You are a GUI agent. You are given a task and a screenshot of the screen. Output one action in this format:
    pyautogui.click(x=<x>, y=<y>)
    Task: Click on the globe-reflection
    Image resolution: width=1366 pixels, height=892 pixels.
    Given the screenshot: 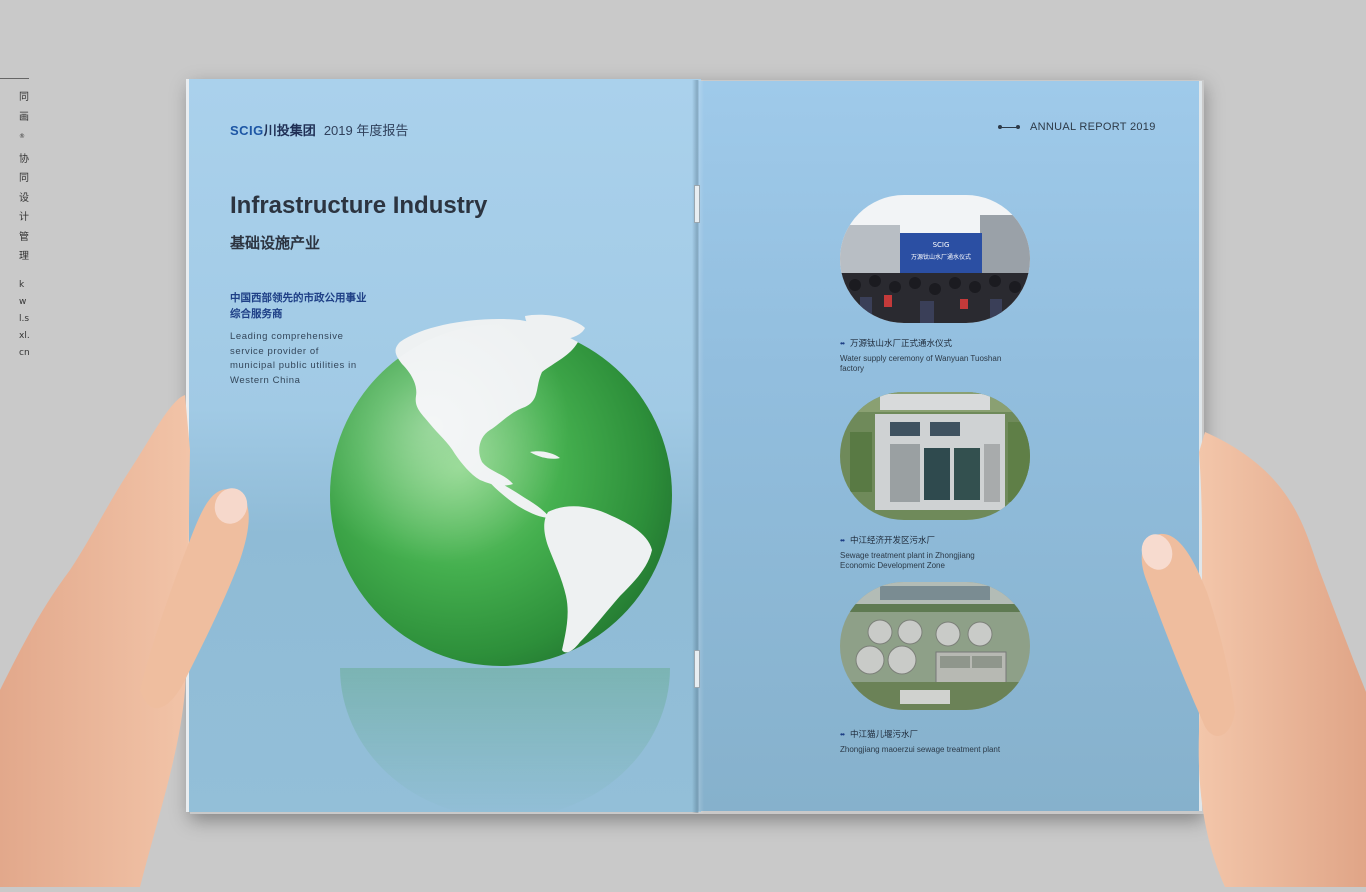 What is the action you would take?
    pyautogui.click(x=505, y=740)
    